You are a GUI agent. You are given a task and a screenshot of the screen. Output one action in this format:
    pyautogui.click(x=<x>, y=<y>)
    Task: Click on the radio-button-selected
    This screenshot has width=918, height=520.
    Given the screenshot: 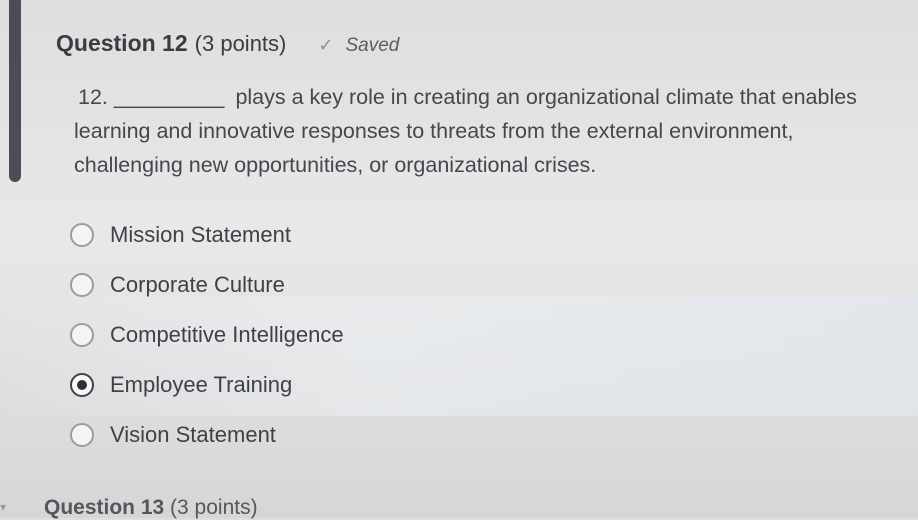 What is the action you would take?
    pyautogui.click(x=82, y=385)
    